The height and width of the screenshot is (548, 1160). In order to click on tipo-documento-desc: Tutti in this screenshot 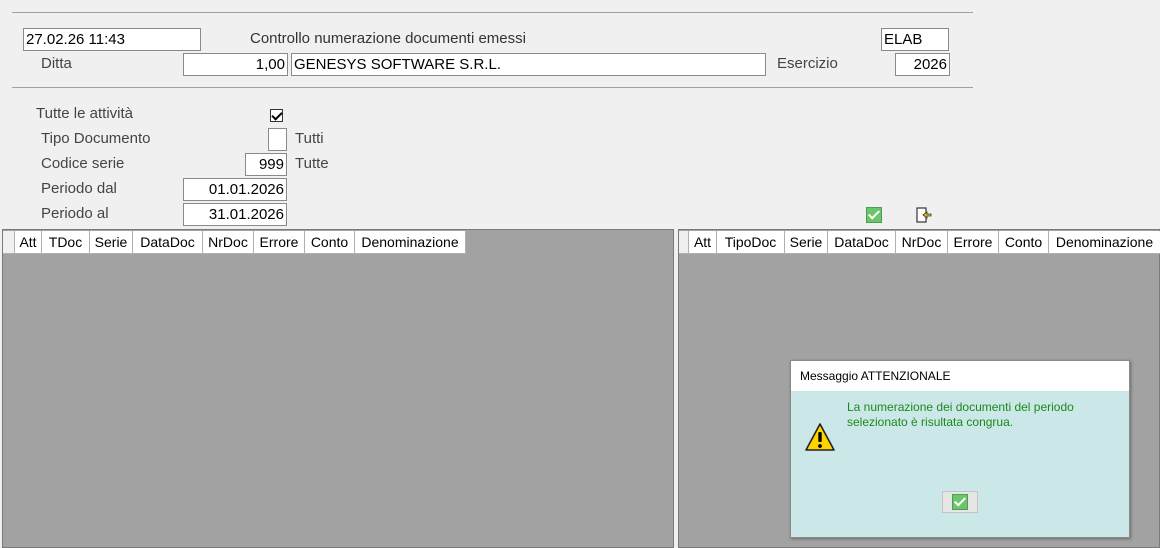, I will do `click(309, 138)`.